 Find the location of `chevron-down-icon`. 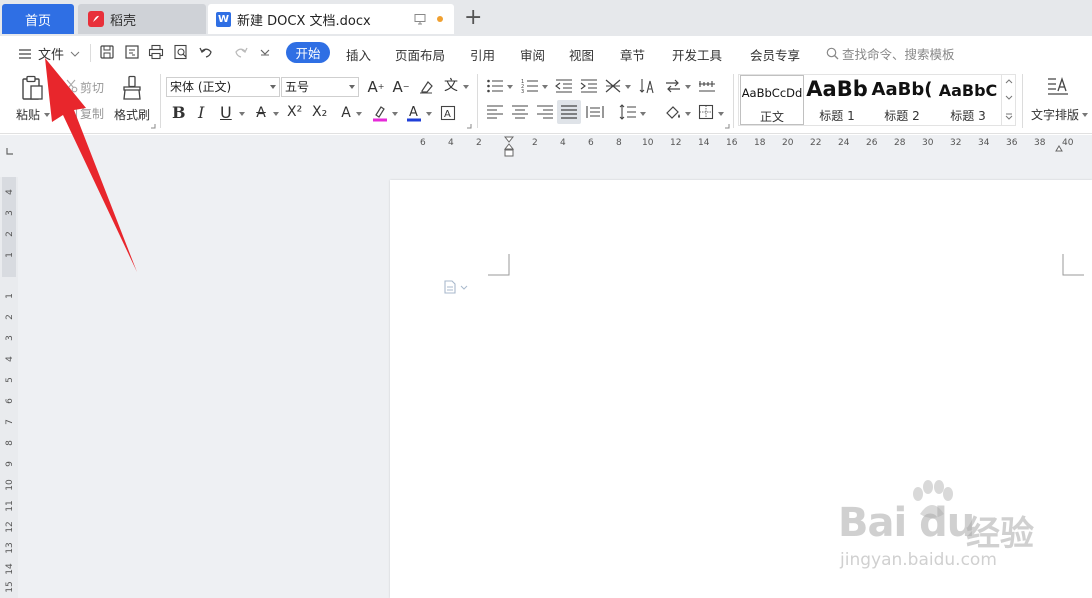

chevron-down-icon is located at coordinates (1009, 97).